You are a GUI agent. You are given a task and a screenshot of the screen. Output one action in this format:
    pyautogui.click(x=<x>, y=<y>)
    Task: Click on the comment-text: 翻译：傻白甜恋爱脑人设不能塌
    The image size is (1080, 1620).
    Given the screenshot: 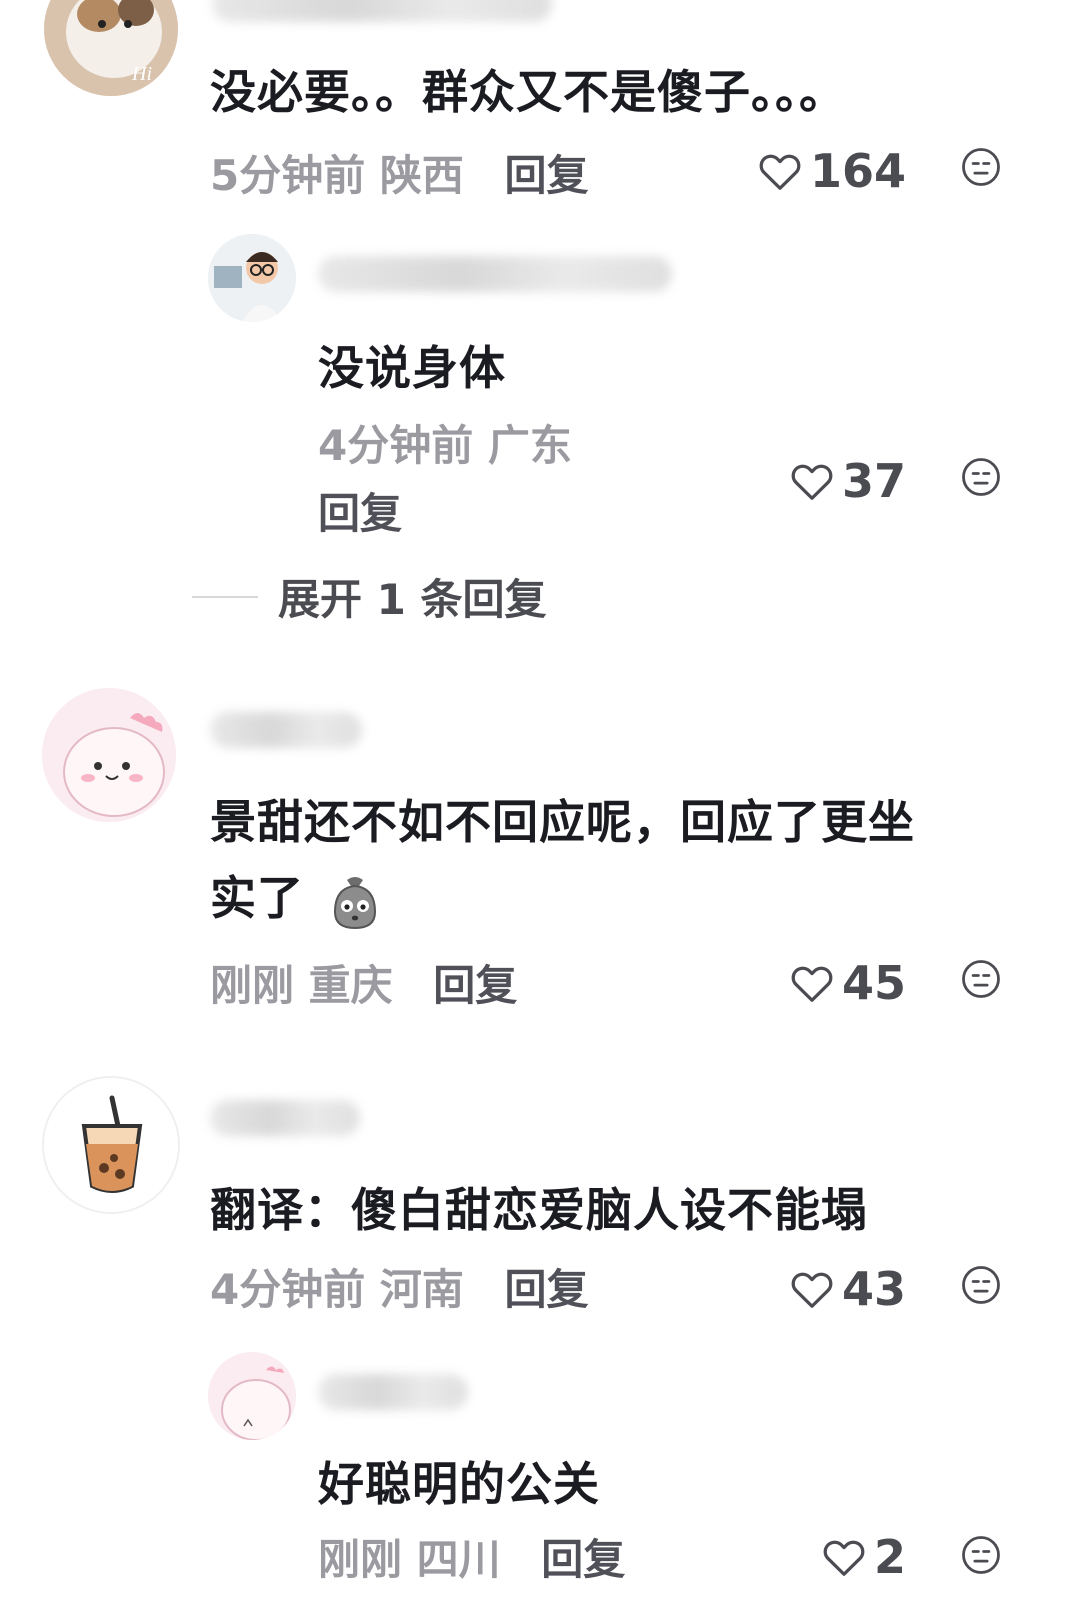 What is the action you would take?
    pyautogui.click(x=539, y=1210)
    